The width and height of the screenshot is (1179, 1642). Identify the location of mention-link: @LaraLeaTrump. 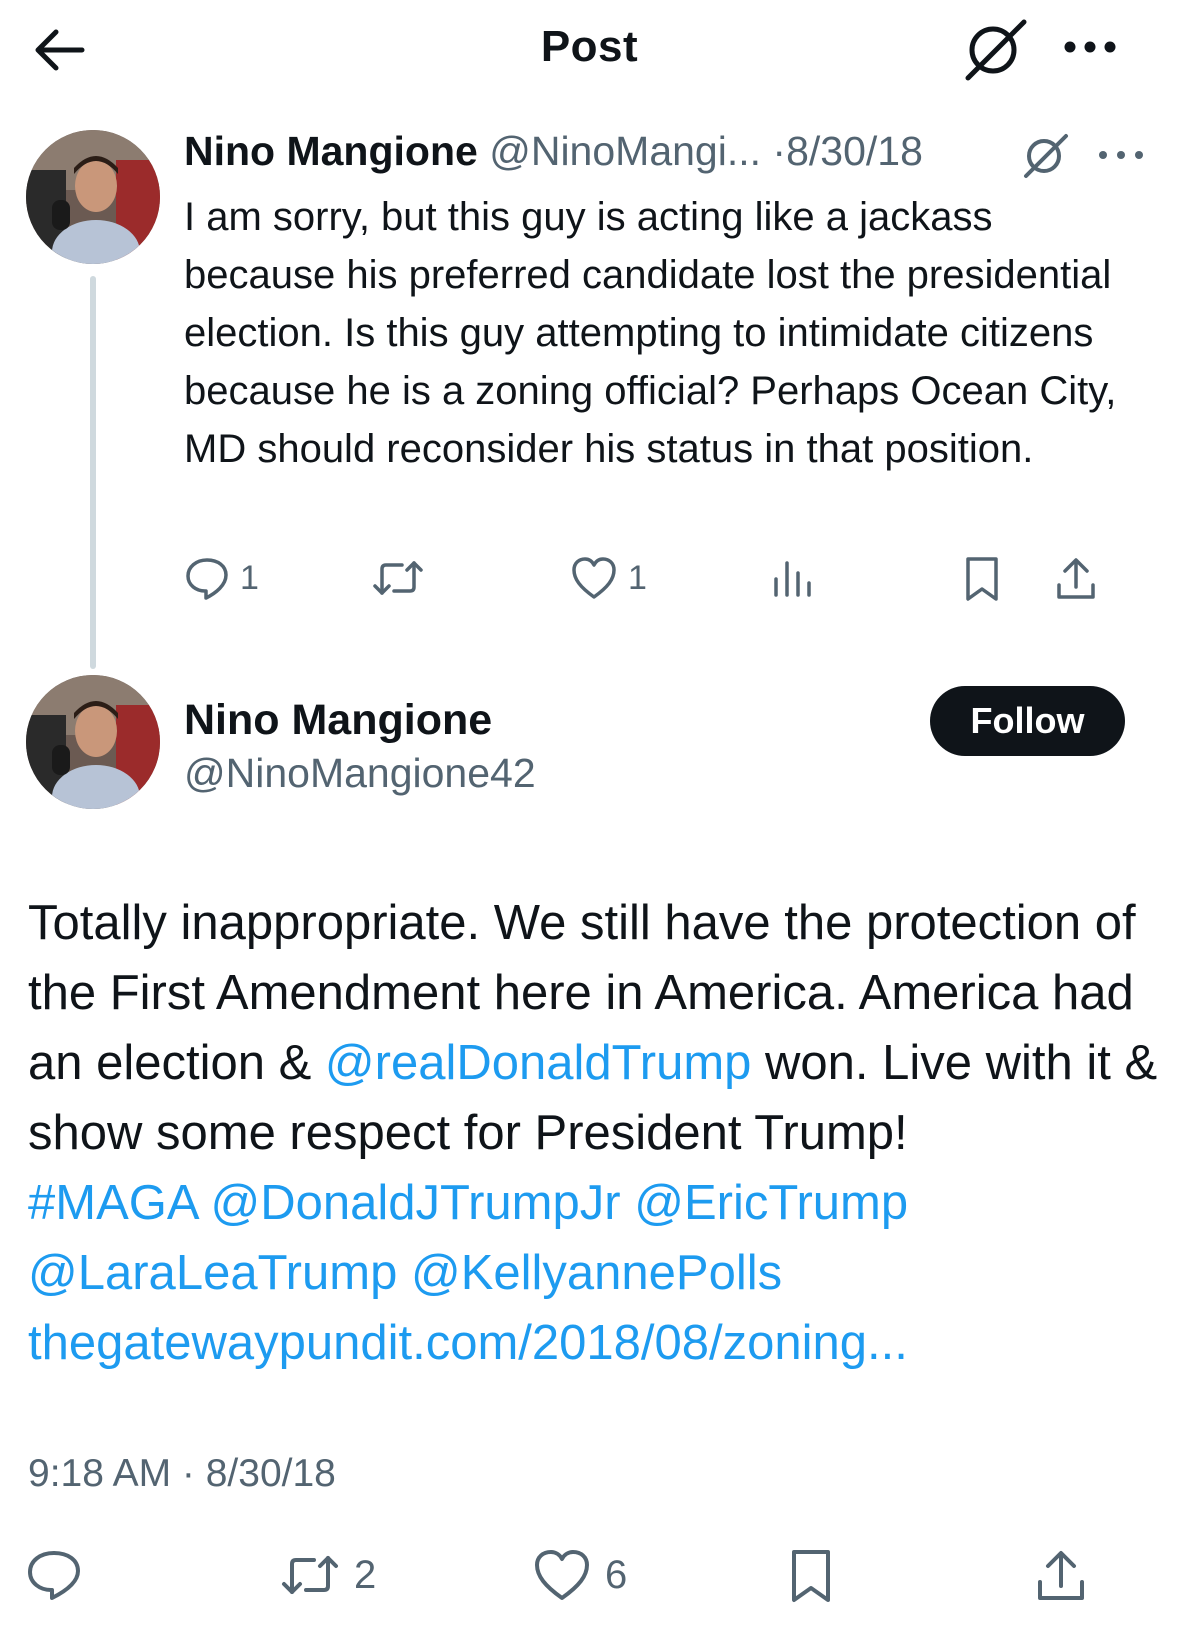
(212, 1273).